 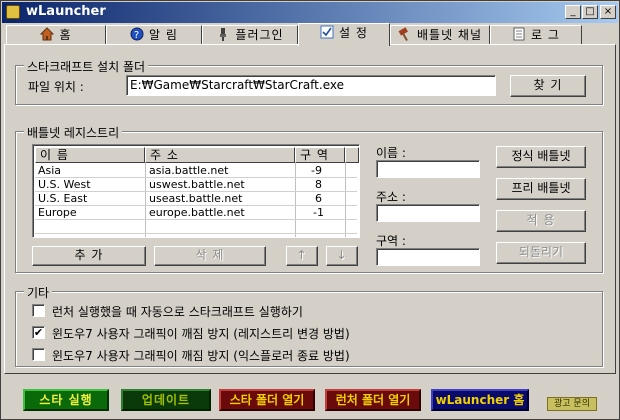 What do you see at coordinates (318, 212) in the screenshot?
I see `row-zone: -1` at bounding box center [318, 212].